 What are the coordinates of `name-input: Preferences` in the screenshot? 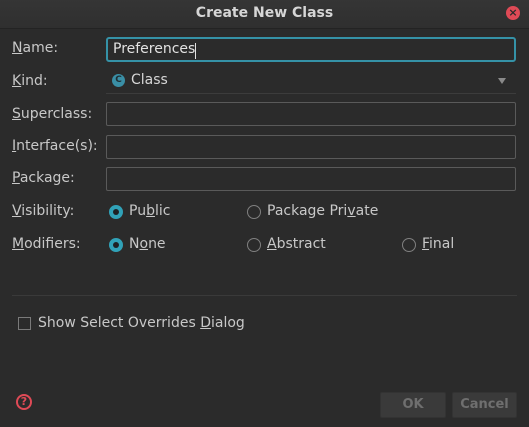 It's located at (311, 49).